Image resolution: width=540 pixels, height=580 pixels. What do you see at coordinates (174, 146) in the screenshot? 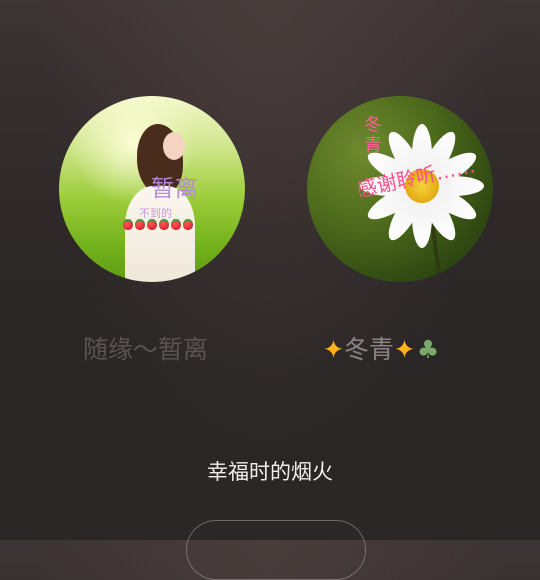
I see `girl-face` at bounding box center [174, 146].